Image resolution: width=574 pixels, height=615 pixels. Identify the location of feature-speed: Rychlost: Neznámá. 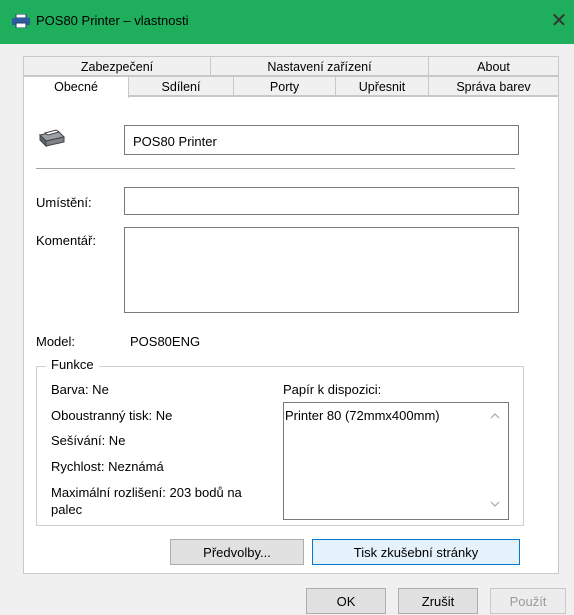
(107, 466).